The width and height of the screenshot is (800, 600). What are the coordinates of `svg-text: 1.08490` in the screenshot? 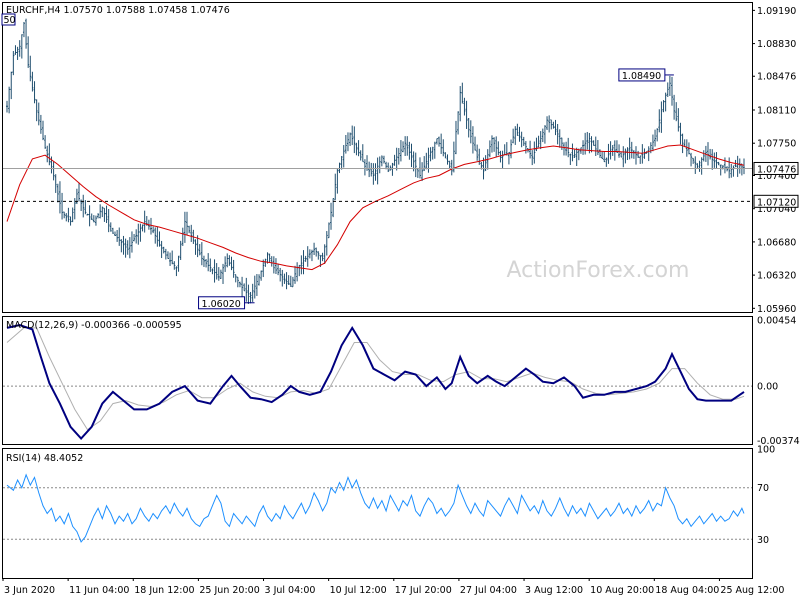 It's located at (641, 76).